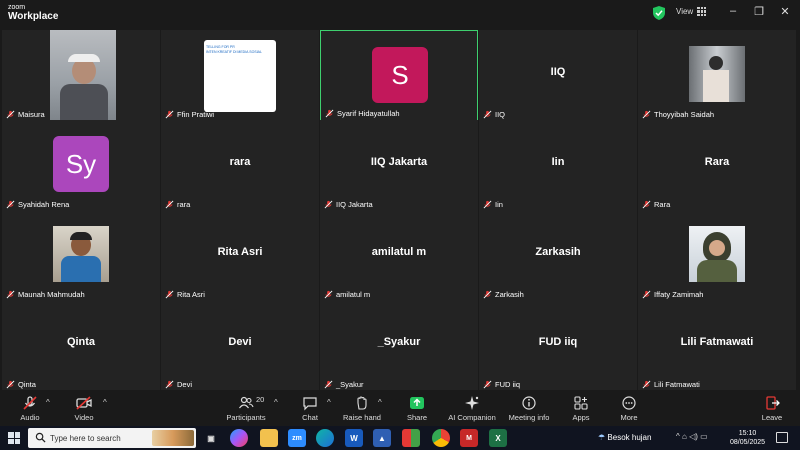 The image size is (800, 450). What do you see at coordinates (685, 11) in the screenshot?
I see `view-label: View` at bounding box center [685, 11].